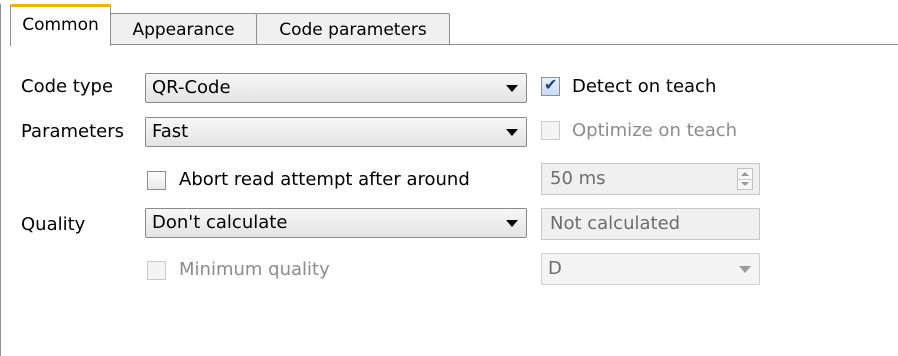 The height and width of the screenshot is (356, 898). I want to click on tab-common: Common, so click(60, 25).